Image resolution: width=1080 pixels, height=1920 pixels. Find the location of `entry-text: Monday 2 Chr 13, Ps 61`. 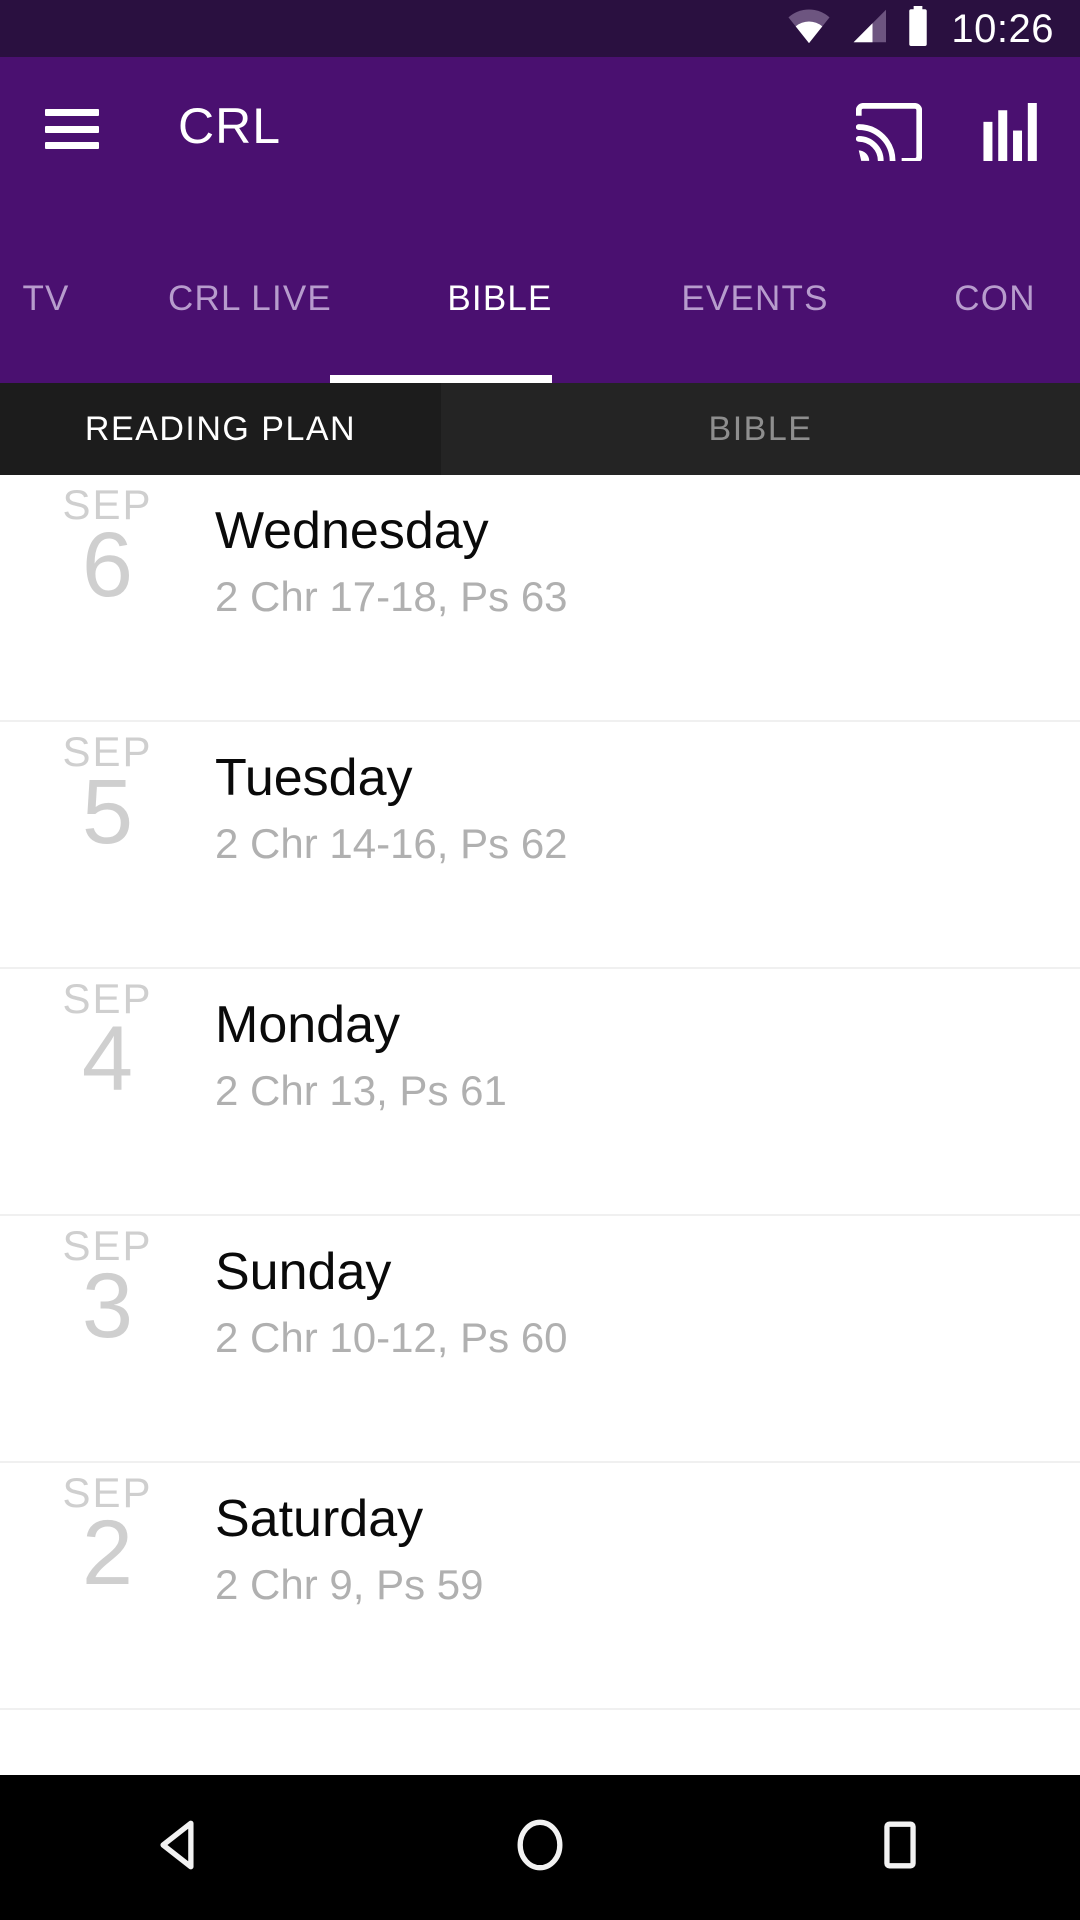

entry-text: Monday 2 Chr 13, Ps 61 is located at coordinates (361, 1041).